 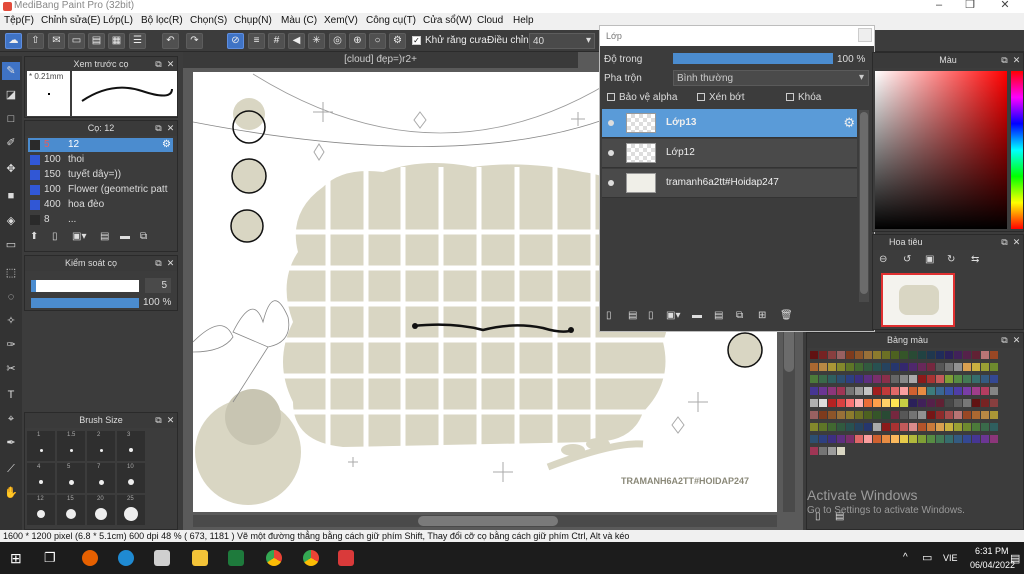 I want to click on language-indicator: VIE, so click(x=950, y=558).